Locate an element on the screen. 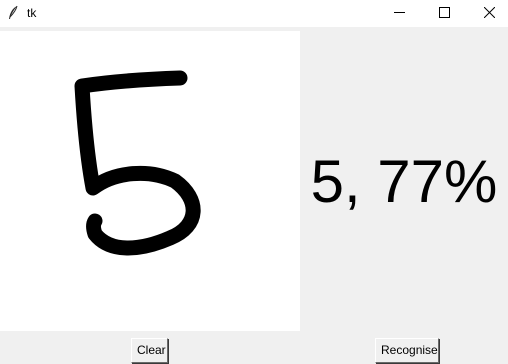  title-bar: tk is located at coordinates (254, 13).